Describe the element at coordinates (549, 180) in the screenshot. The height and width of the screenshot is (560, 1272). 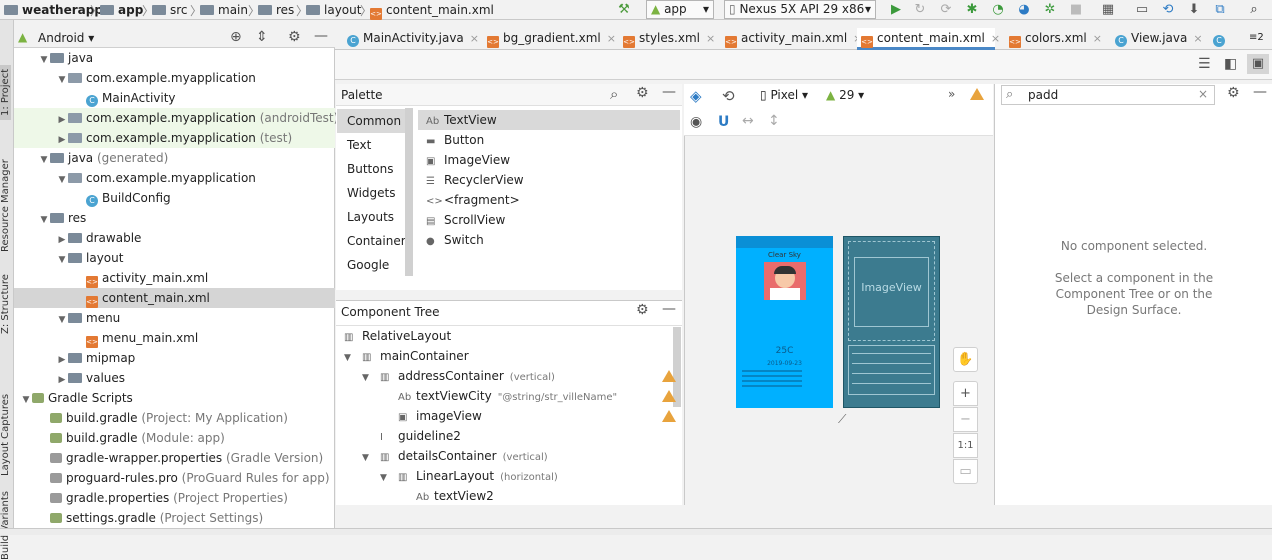
I see `palette-item: ☰ RecyclerView` at that location.